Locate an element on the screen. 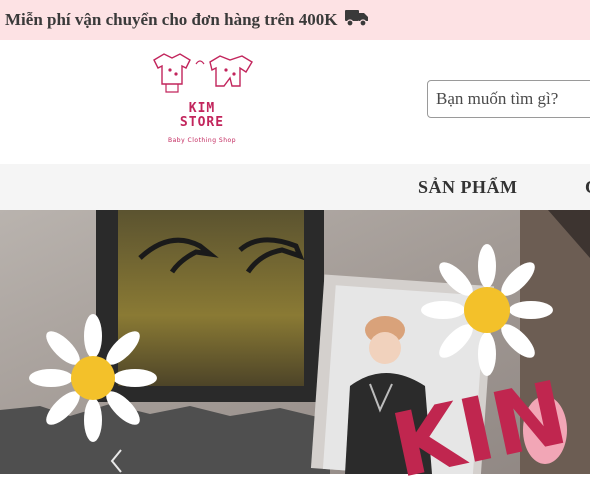 Image resolution: width=590 pixels, height=498 pixels. main-nav: SẢN PHẨM C is located at coordinates (295, 187).